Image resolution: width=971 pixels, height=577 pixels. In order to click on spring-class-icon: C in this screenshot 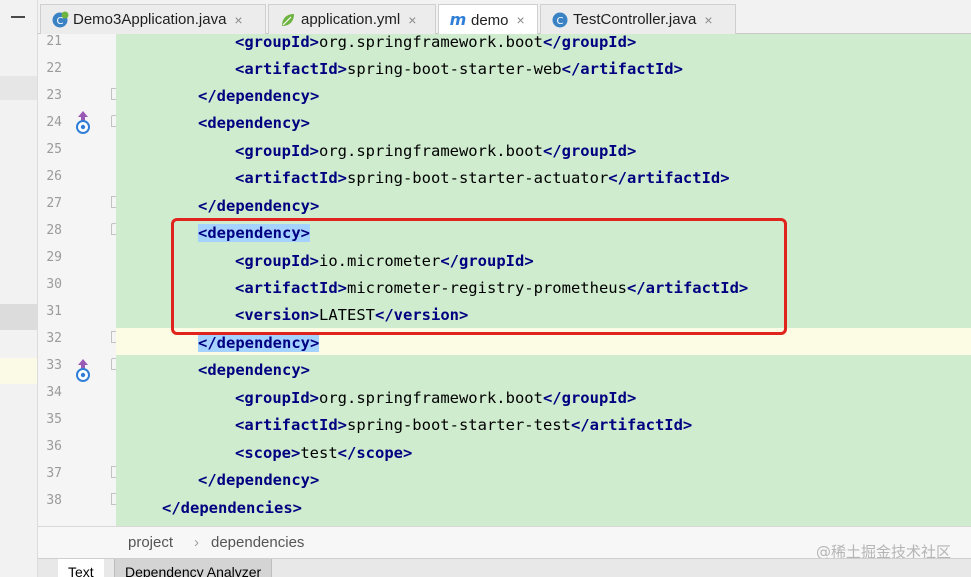, I will do `click(60, 20)`.